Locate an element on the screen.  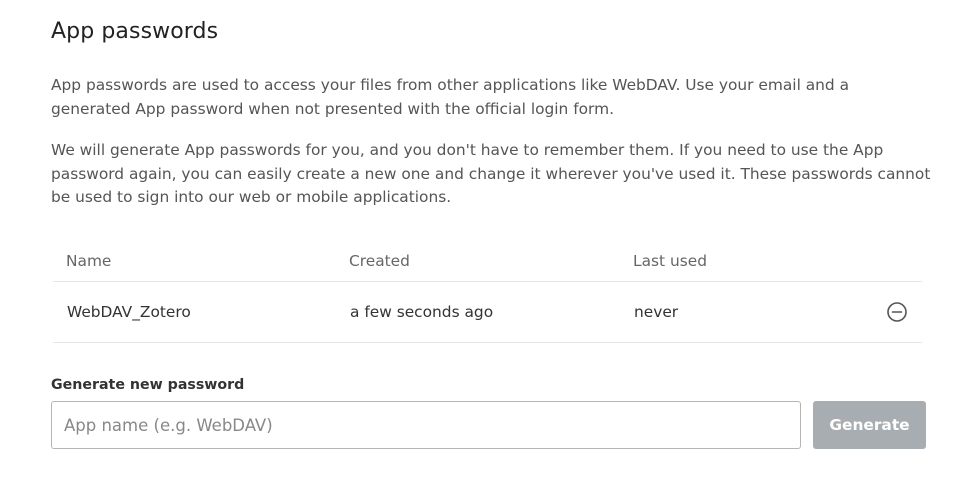
table-row: WebDAV_Zotero a few seconds ago never is located at coordinates (487, 312).